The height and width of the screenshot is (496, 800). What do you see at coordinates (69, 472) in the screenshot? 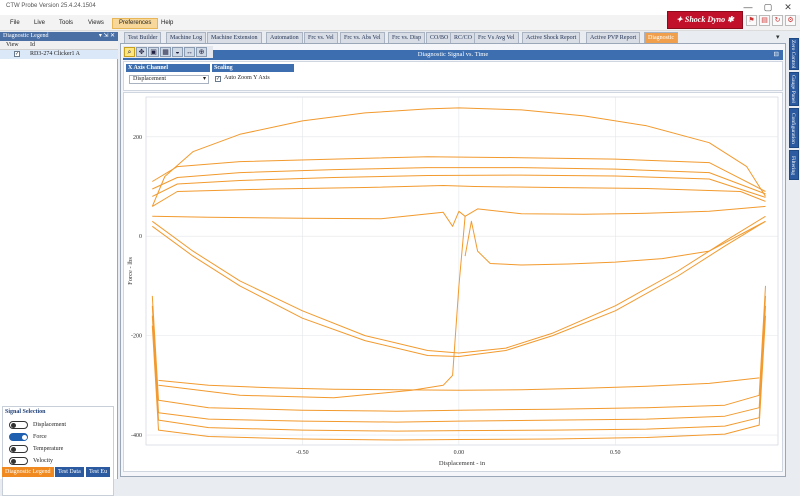
I see `bottom-tab-test-data: Test Data` at bounding box center [69, 472].